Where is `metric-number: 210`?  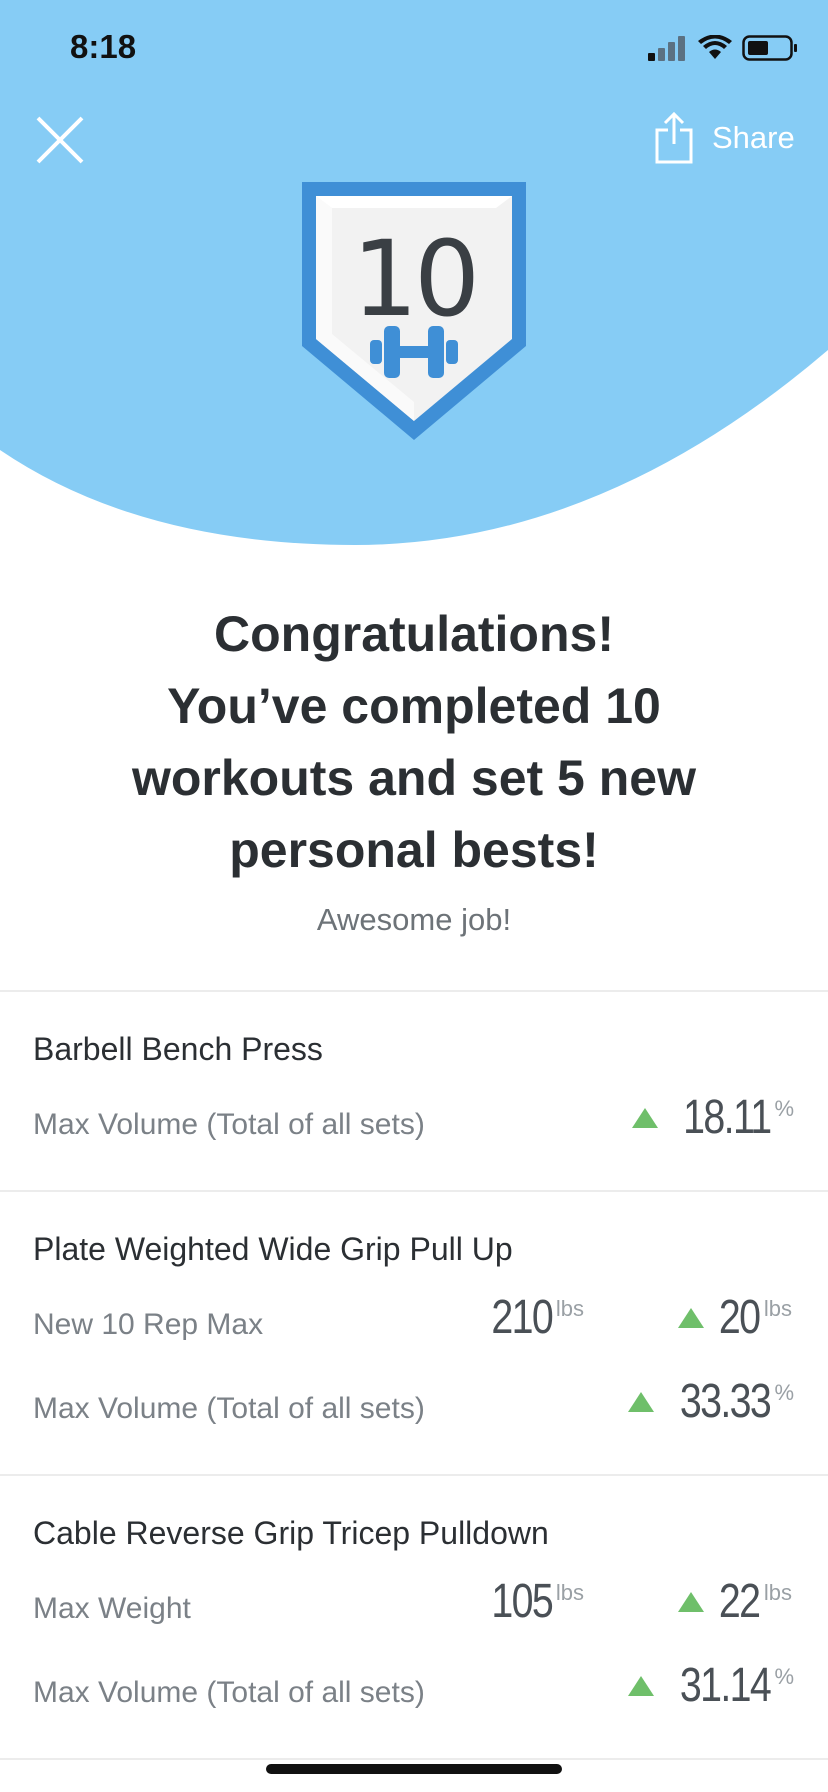 metric-number: 210 is located at coordinates (522, 1317).